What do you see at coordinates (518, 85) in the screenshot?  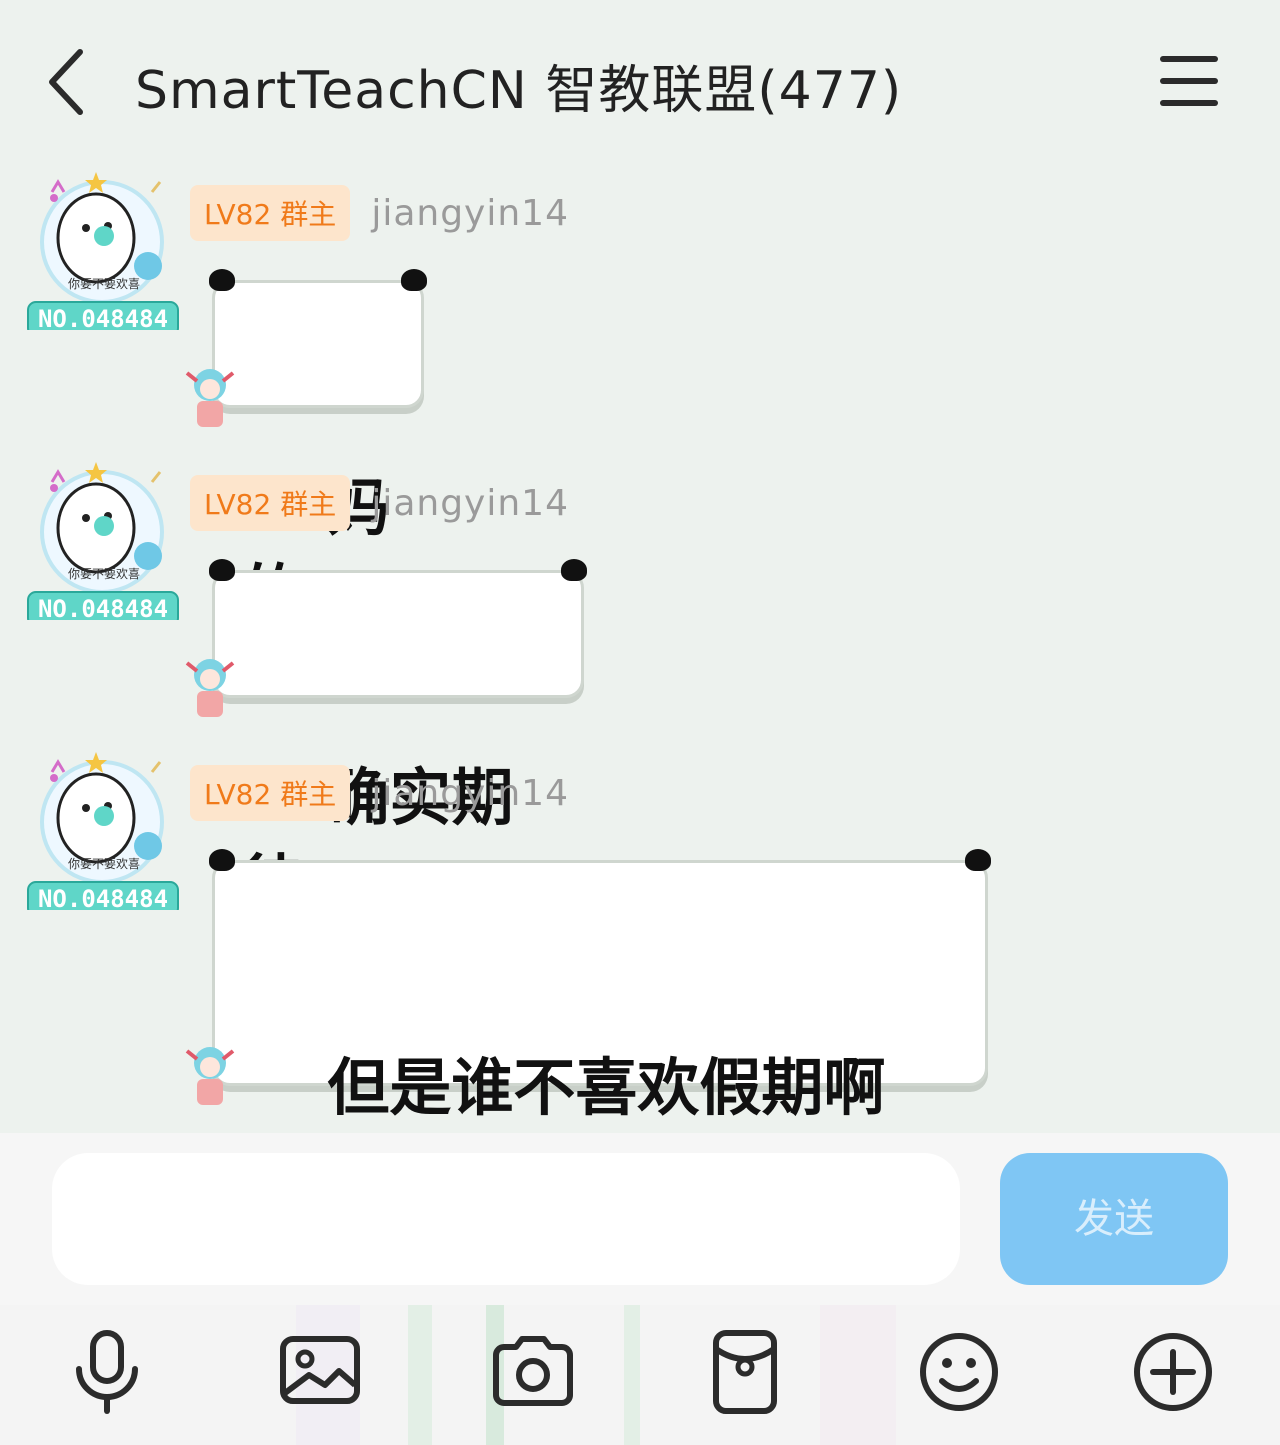 I see `chat-title: SmartTeachCN 智教联盟(477)` at bounding box center [518, 85].